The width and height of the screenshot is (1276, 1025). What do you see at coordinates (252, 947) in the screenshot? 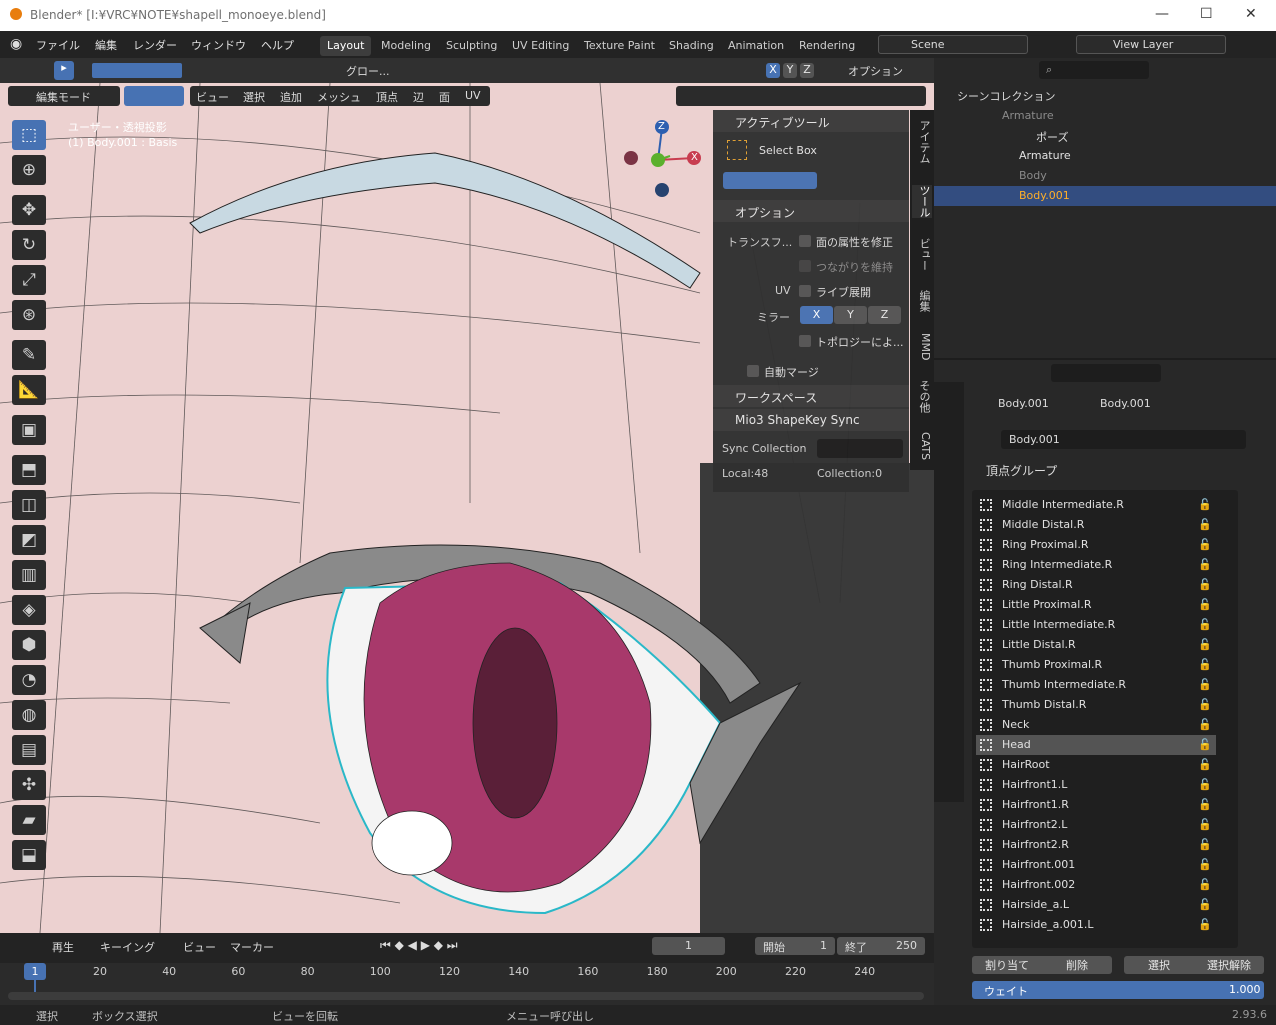
I see `marker-menu: マーカー` at bounding box center [252, 947].